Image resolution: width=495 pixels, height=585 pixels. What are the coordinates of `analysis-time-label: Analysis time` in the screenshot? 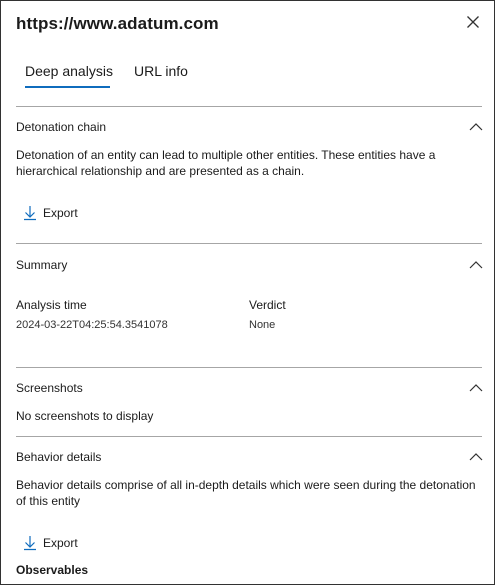 It's located at (51, 305).